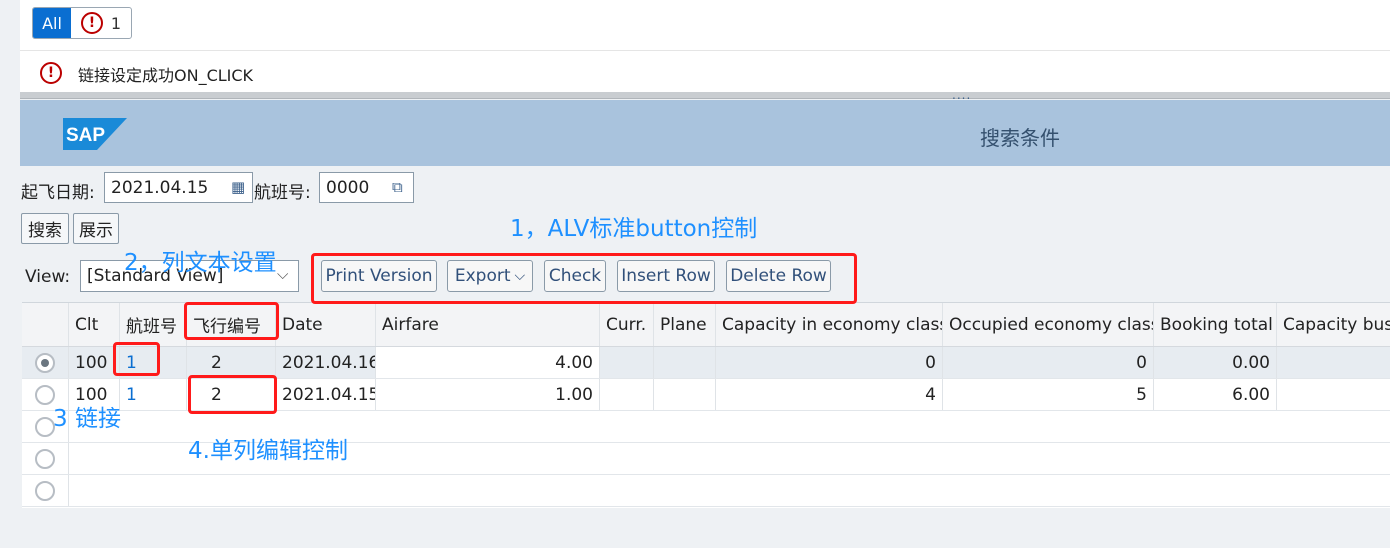  What do you see at coordinates (705, 71) in the screenshot?
I see `message-line: ! 链接设定成功ON_CLICK` at bounding box center [705, 71].